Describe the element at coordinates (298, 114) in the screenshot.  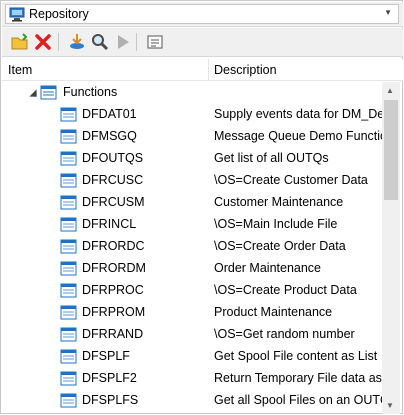
I see `tree-item-description: Supply events data for DM_Det3` at that location.